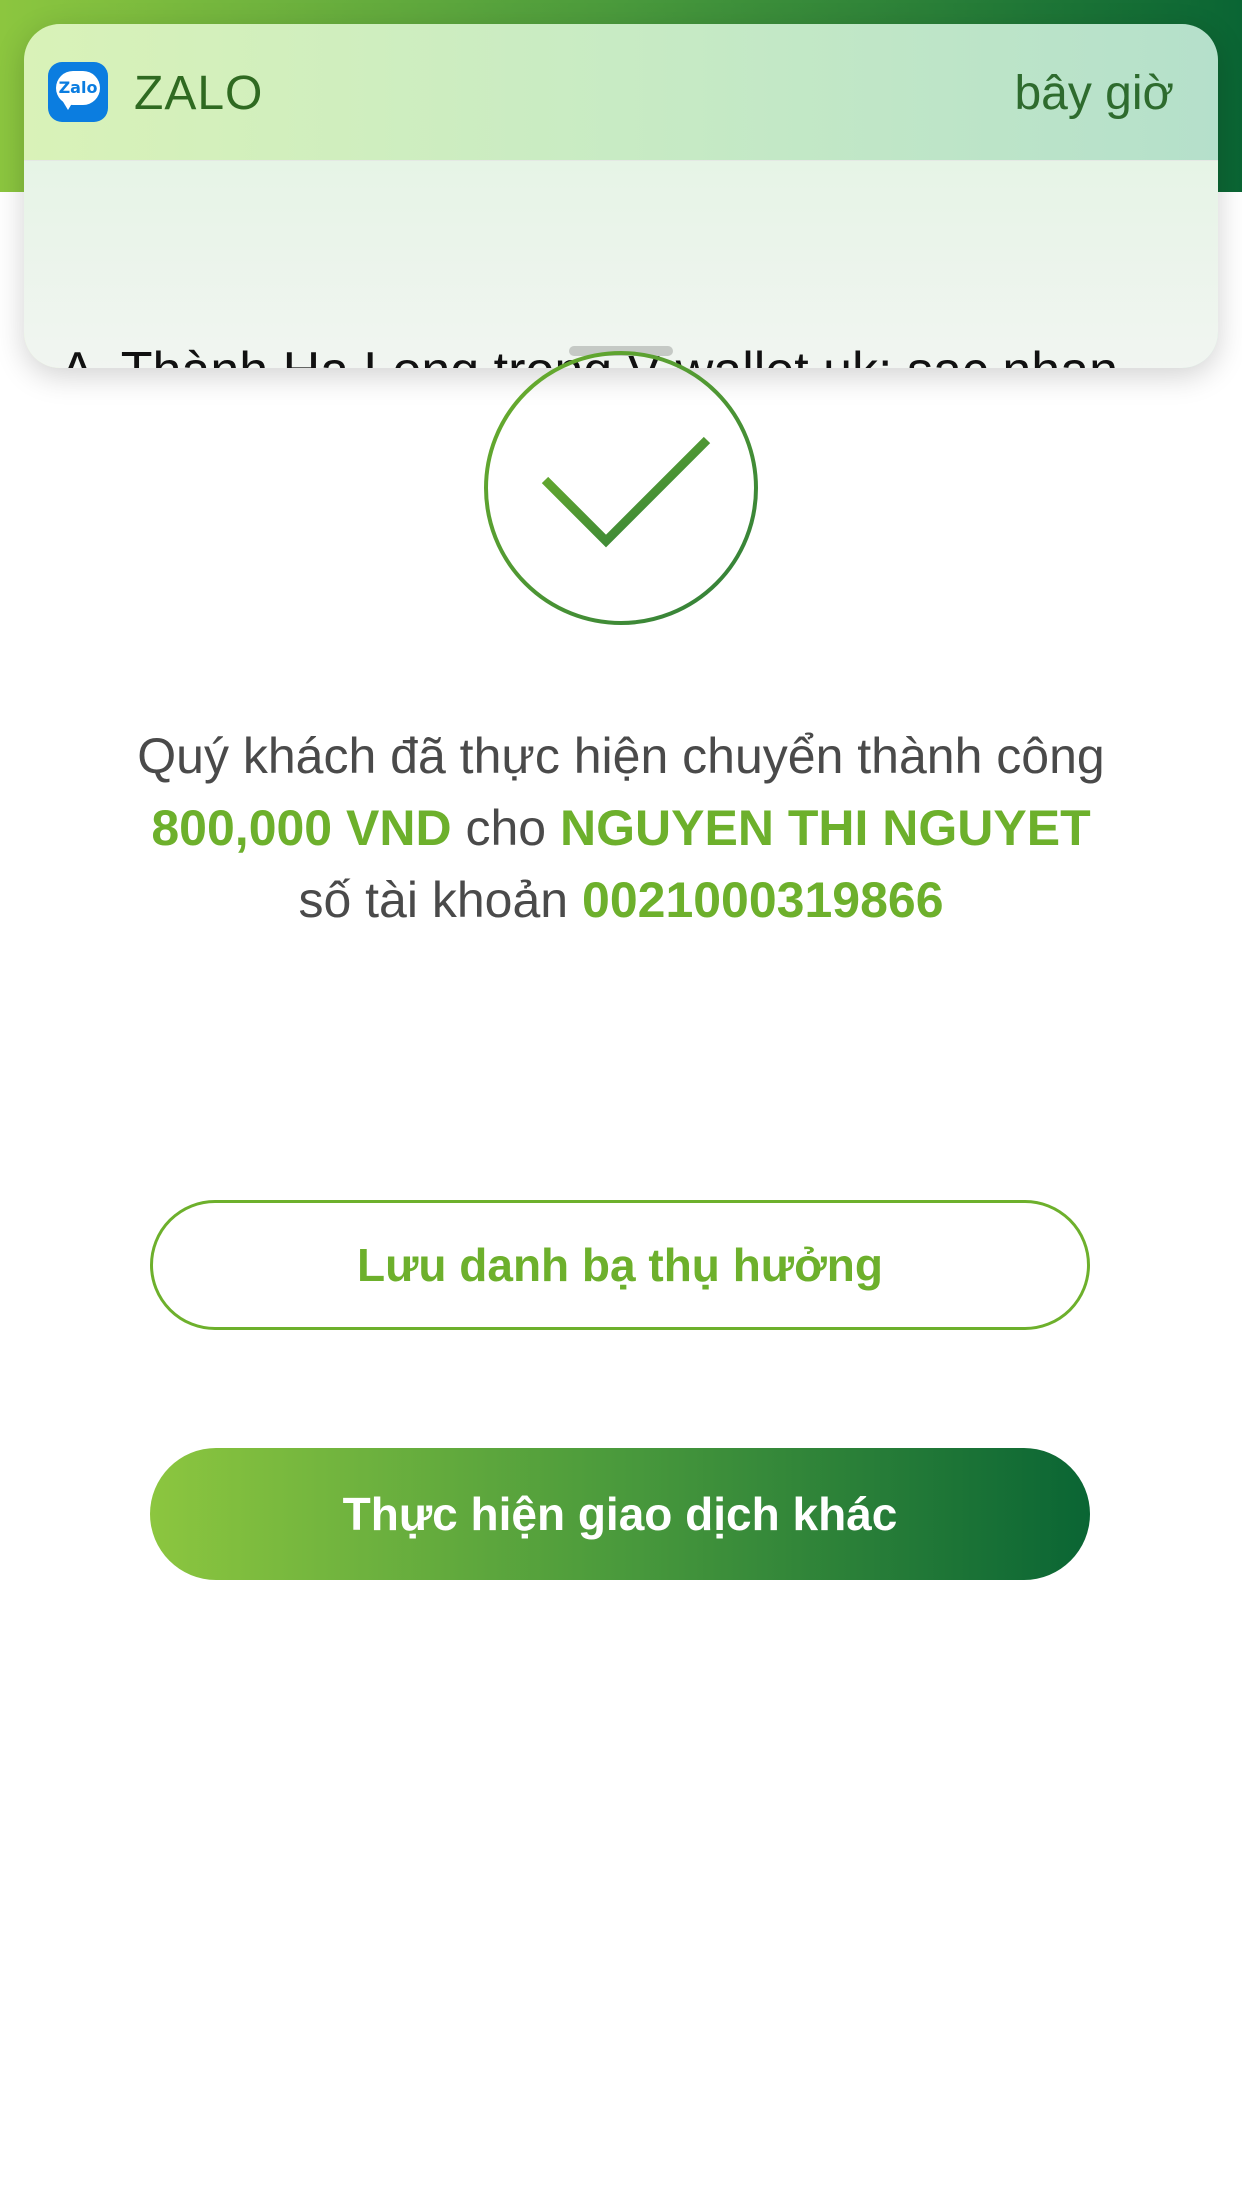 This screenshot has width=1242, height=2208. I want to click on result-line-3: số tài khoản 0021000319866, so click(621, 900).